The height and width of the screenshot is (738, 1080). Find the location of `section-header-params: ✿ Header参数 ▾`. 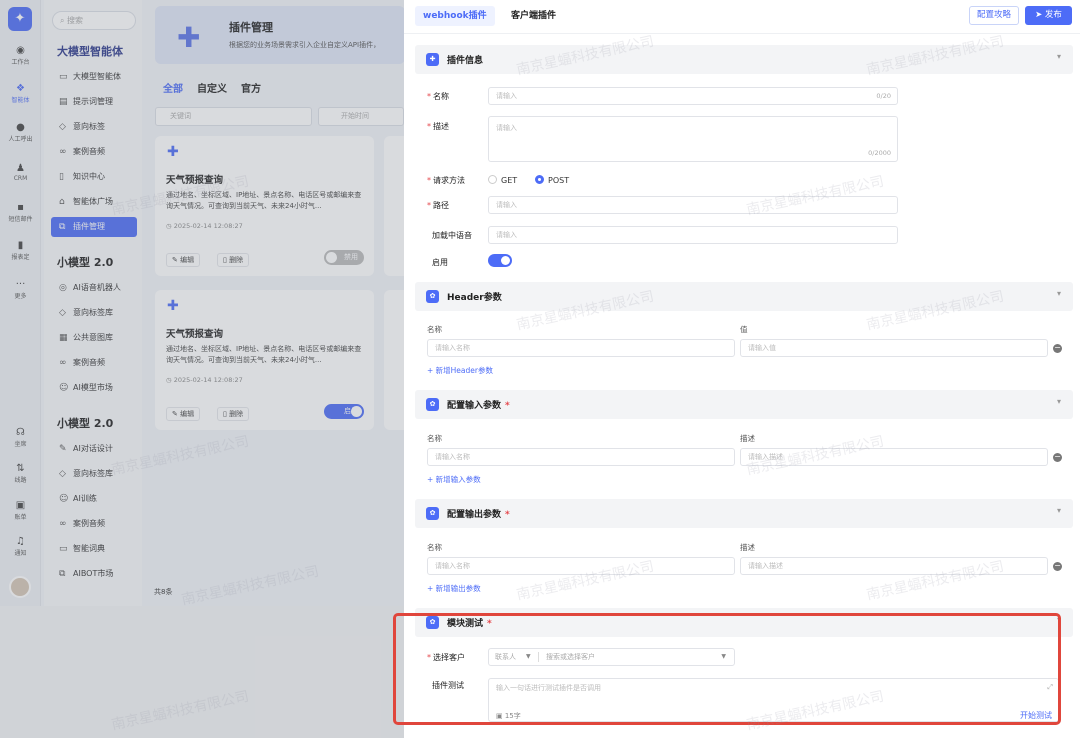

section-header-params: ✿ Header参数 ▾ is located at coordinates (744, 296).